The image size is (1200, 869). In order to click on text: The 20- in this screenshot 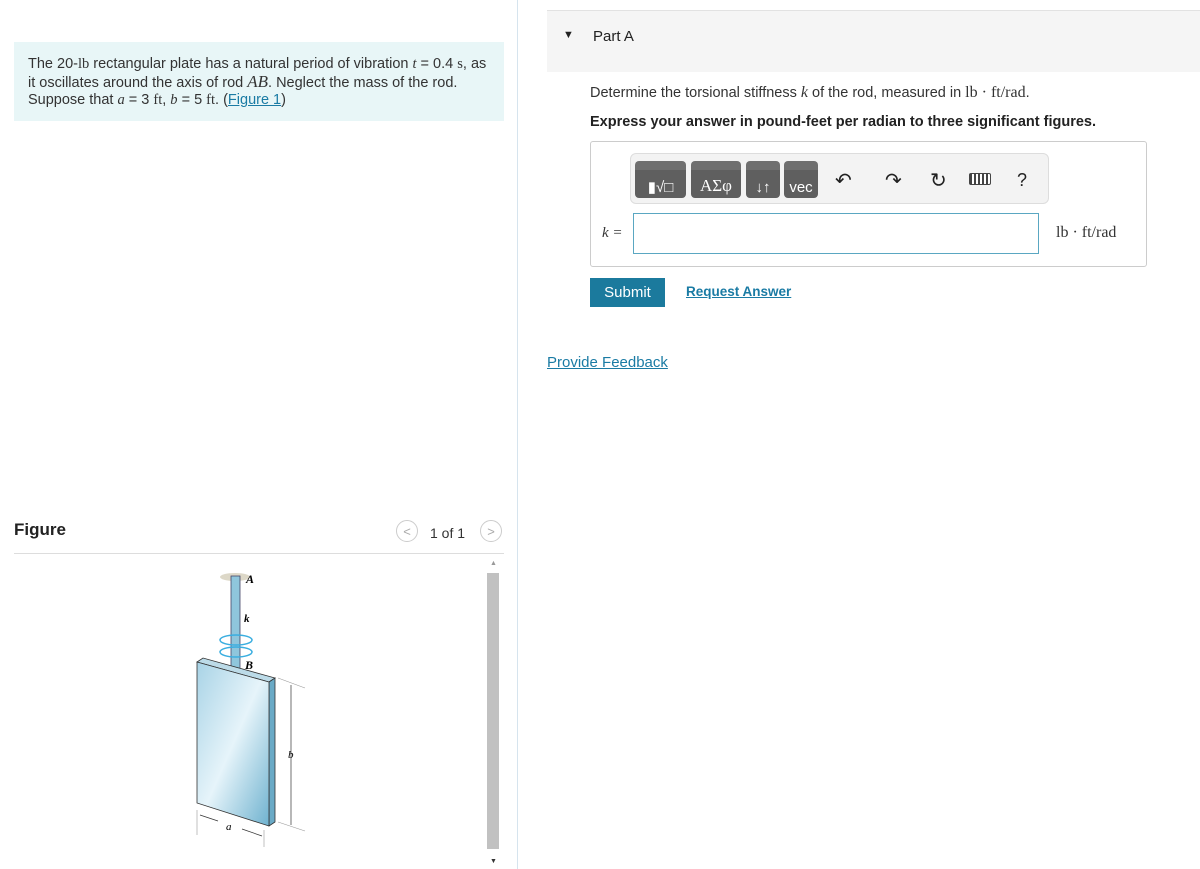, I will do `click(53, 64)`.